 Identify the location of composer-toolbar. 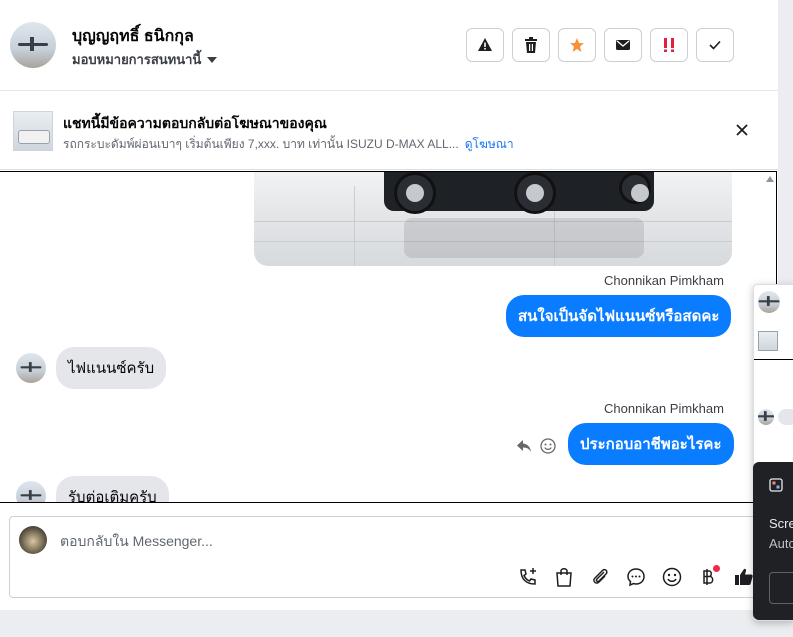
(636, 577).